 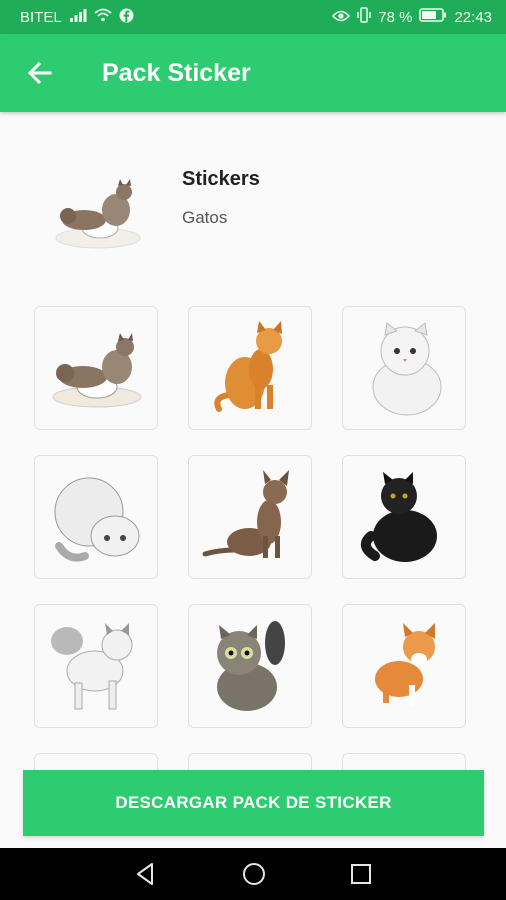 I want to click on clock: 22:43, so click(x=473, y=17).